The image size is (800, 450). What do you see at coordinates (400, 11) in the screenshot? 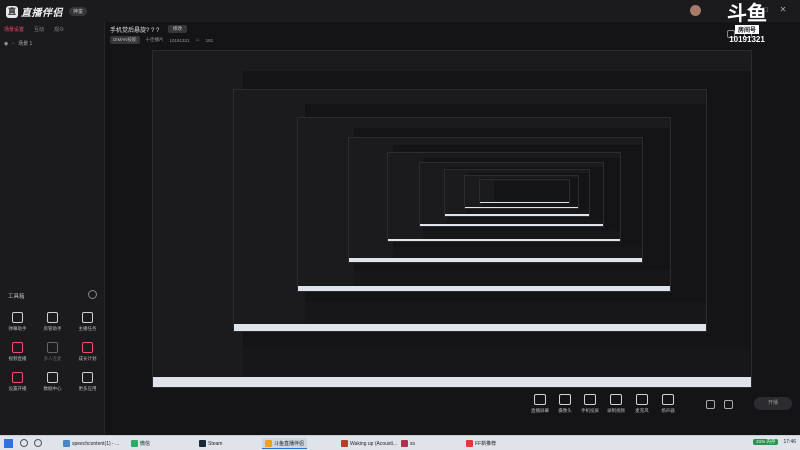
I see `title-bar: 直 直播伴侣 神童 – □ ✕` at bounding box center [400, 11].